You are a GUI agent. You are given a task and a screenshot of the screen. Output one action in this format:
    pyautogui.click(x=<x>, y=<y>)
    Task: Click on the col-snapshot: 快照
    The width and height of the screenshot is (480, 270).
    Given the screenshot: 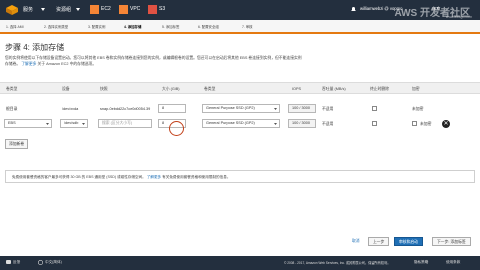 What is the action you would take?
    pyautogui.click(x=104, y=89)
    